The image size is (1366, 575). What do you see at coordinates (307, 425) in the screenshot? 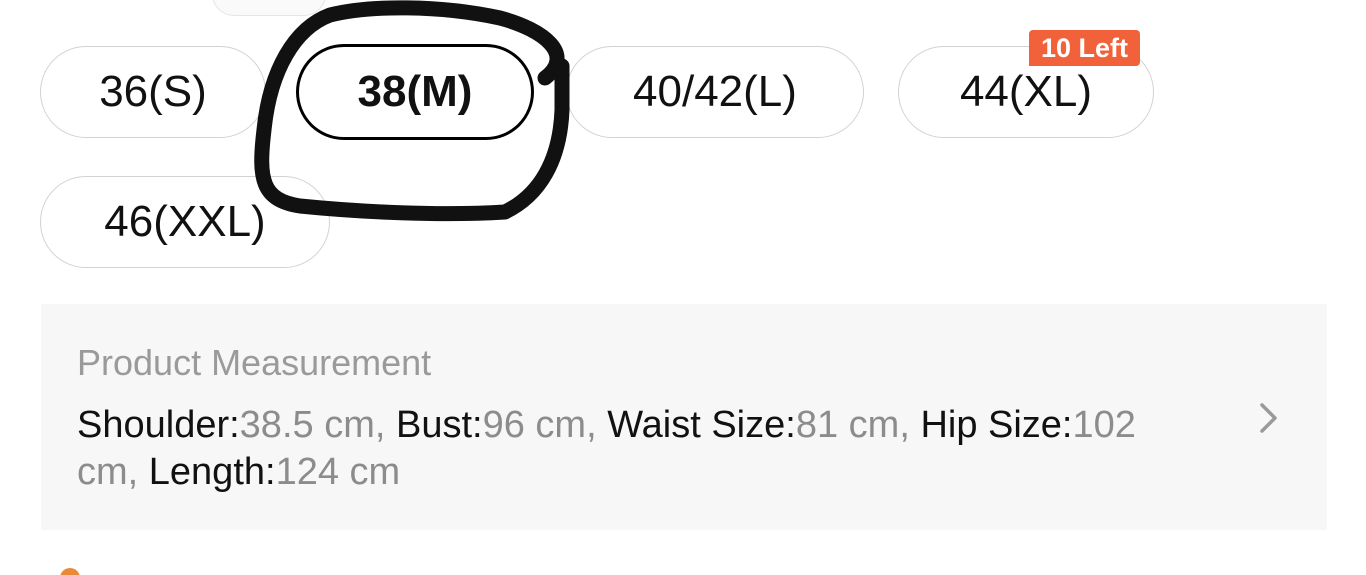
I see `shoulder-value: 38.5 cm` at bounding box center [307, 425].